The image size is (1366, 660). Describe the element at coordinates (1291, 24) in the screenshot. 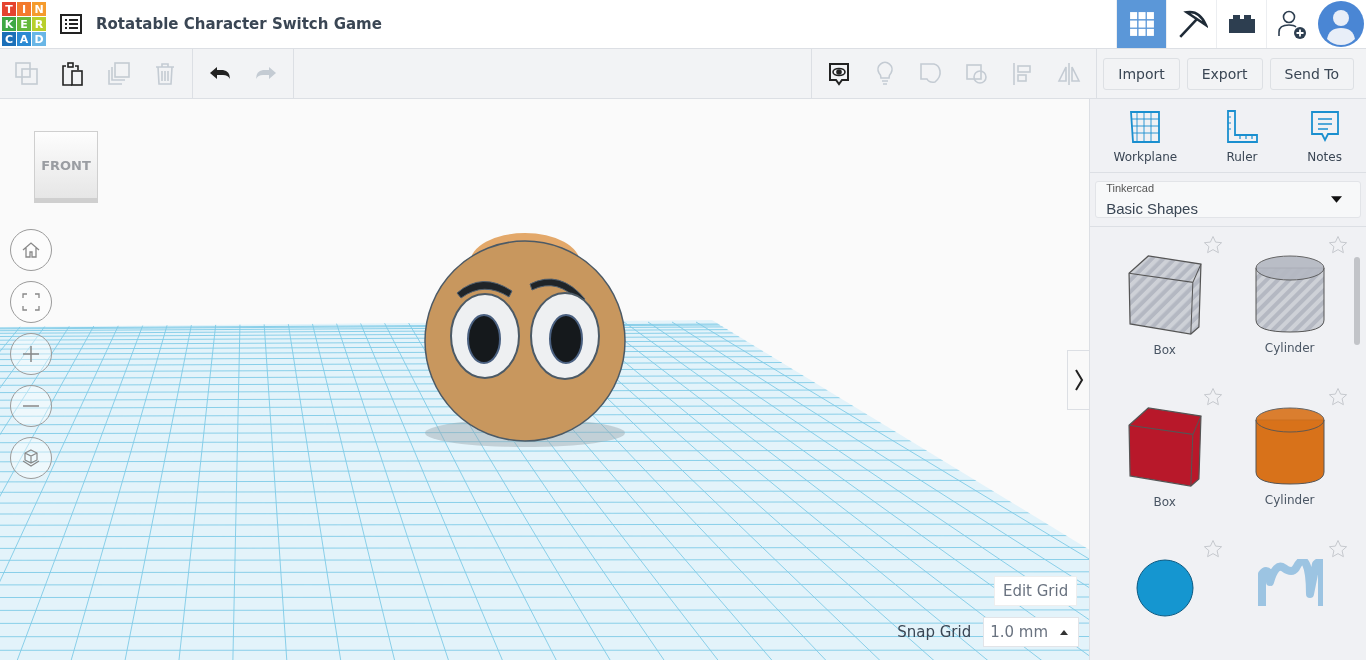

I see `add-user-icon` at that location.